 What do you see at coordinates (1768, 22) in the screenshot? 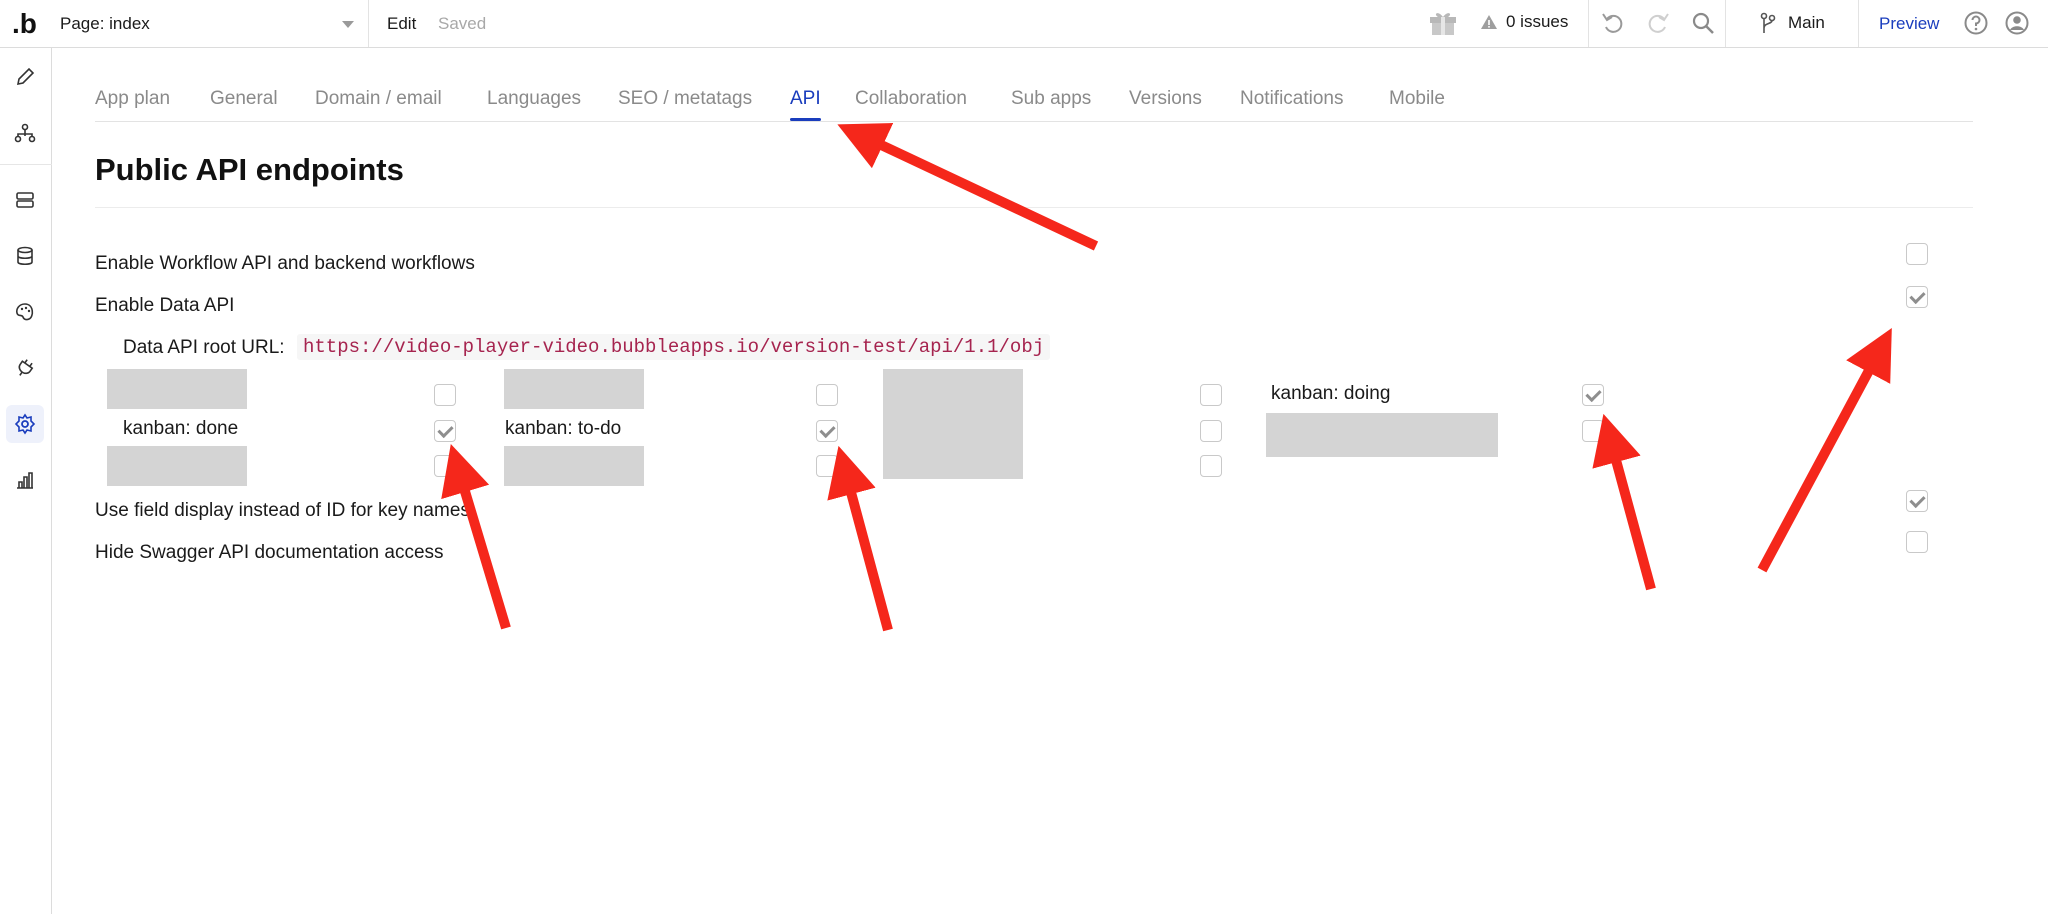
I see `branch-icon` at bounding box center [1768, 22].